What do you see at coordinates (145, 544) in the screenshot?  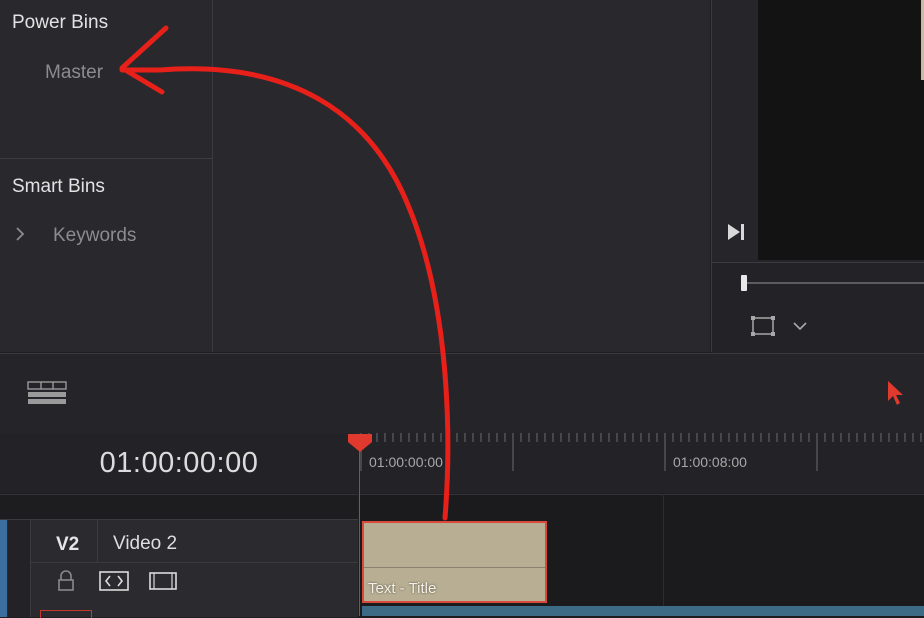 I see `track-name: Video 2` at bounding box center [145, 544].